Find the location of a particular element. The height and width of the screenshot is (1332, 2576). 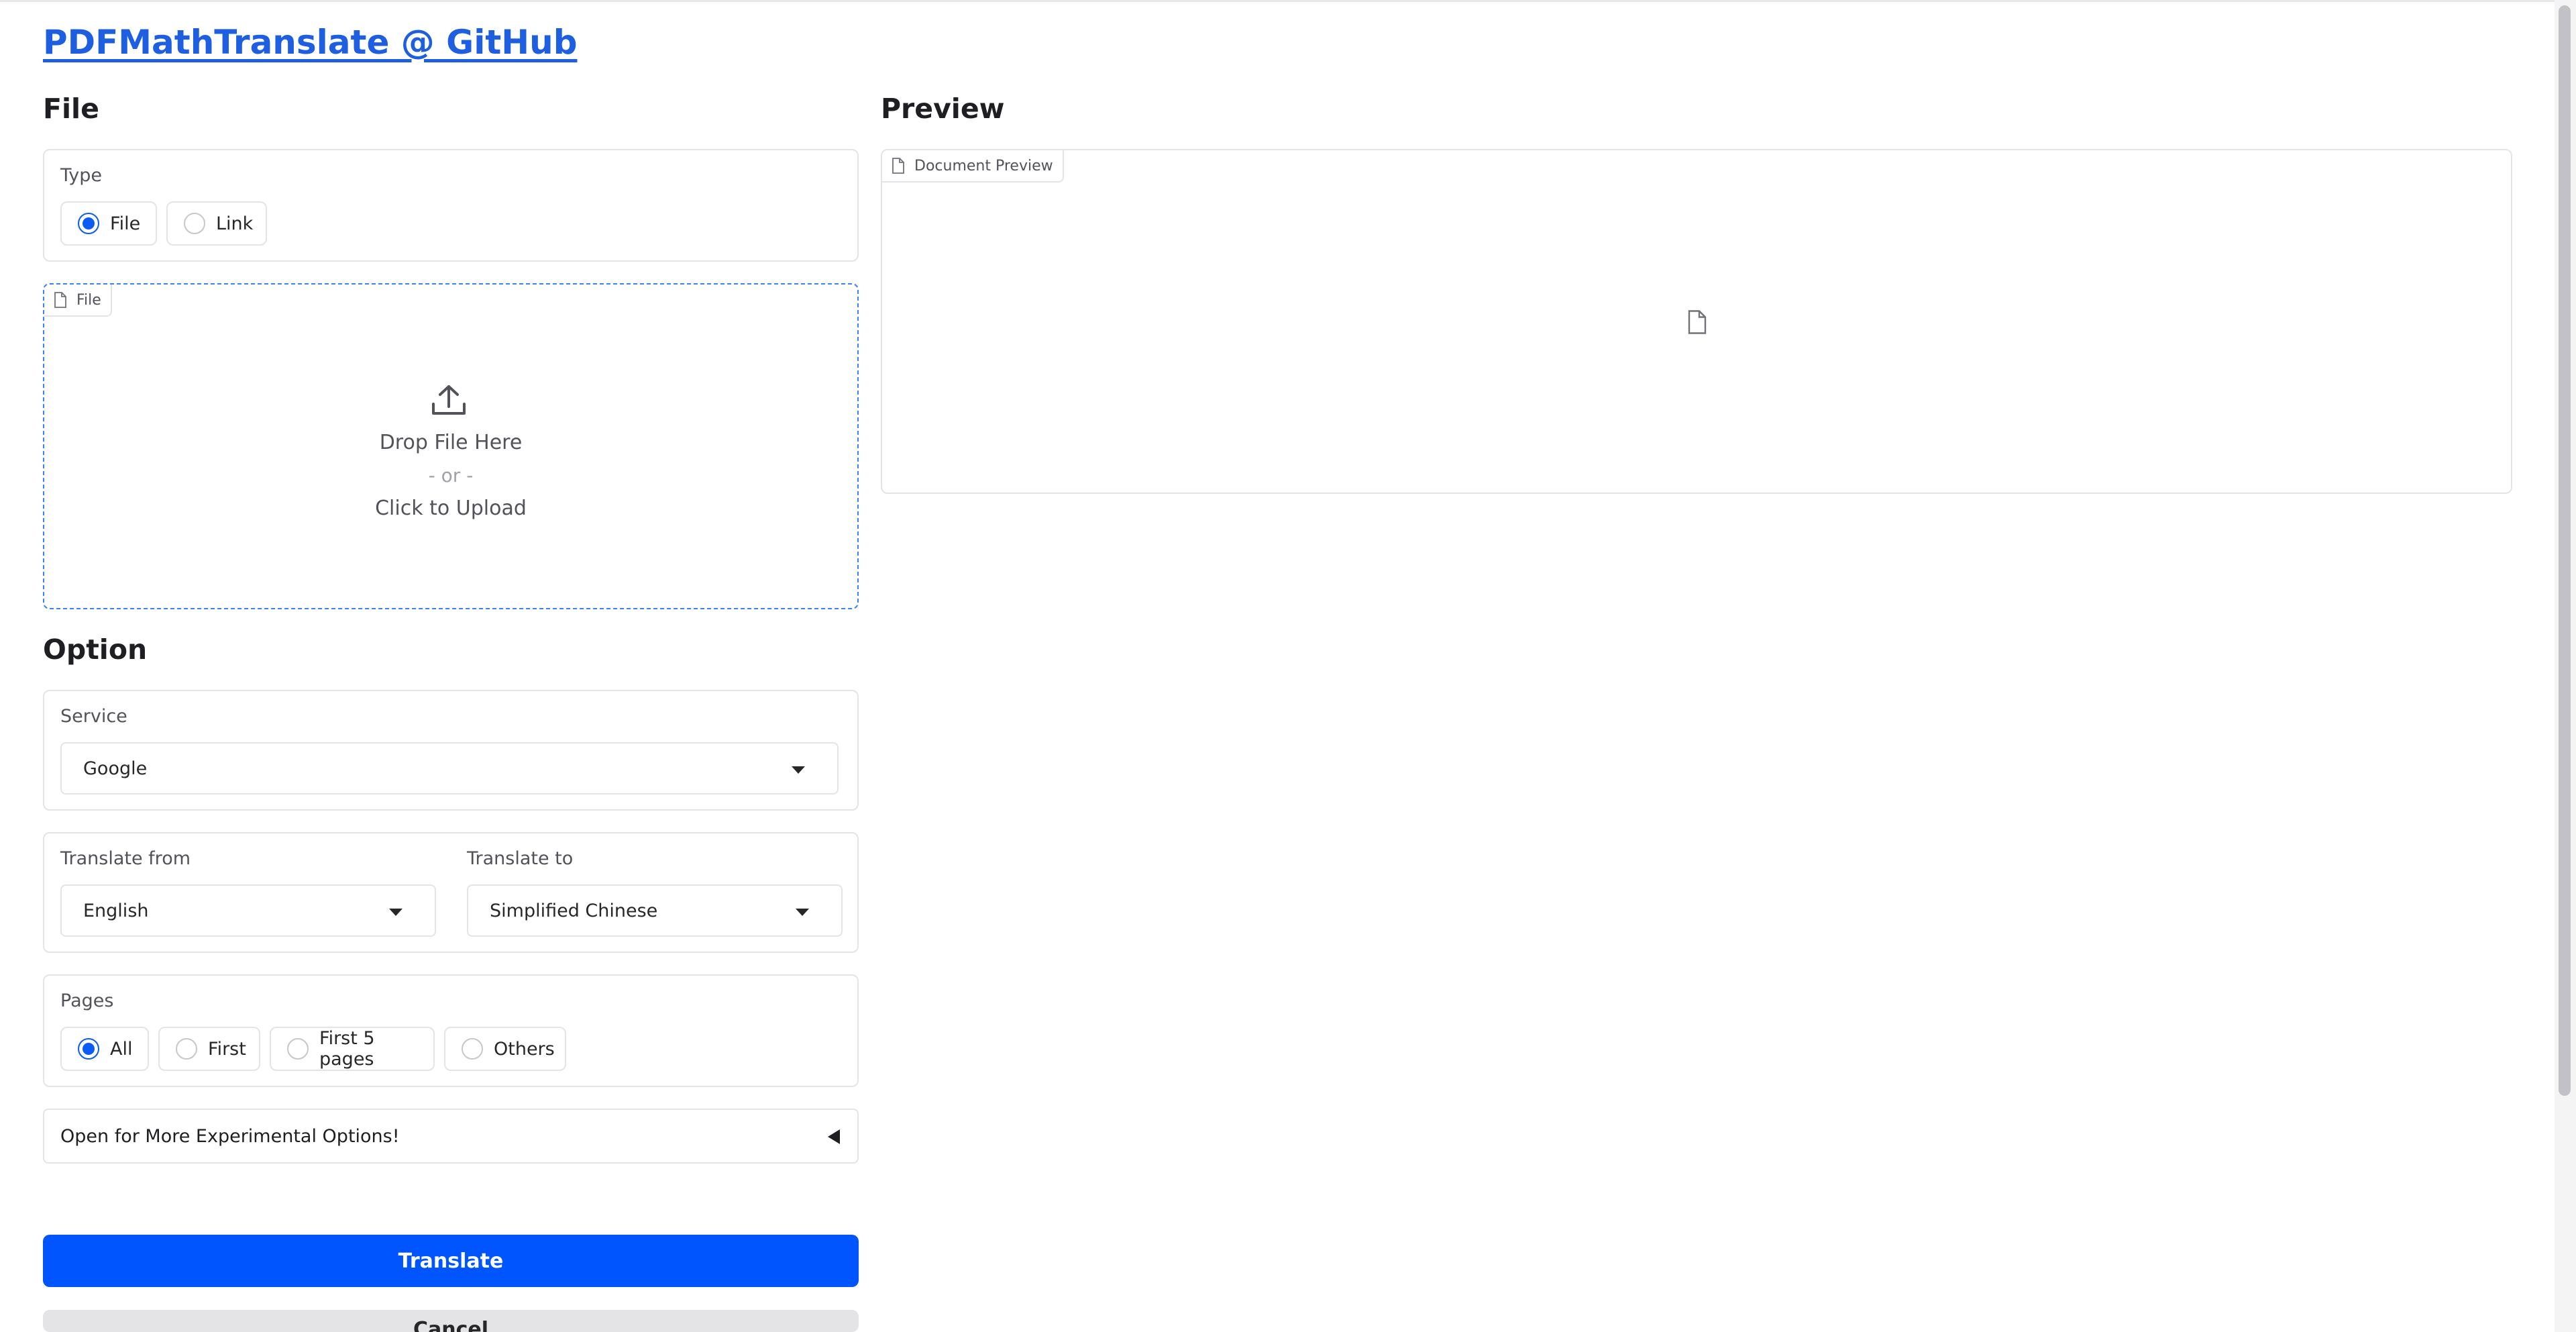

pages-radio-first-label: First is located at coordinates (227, 1049).